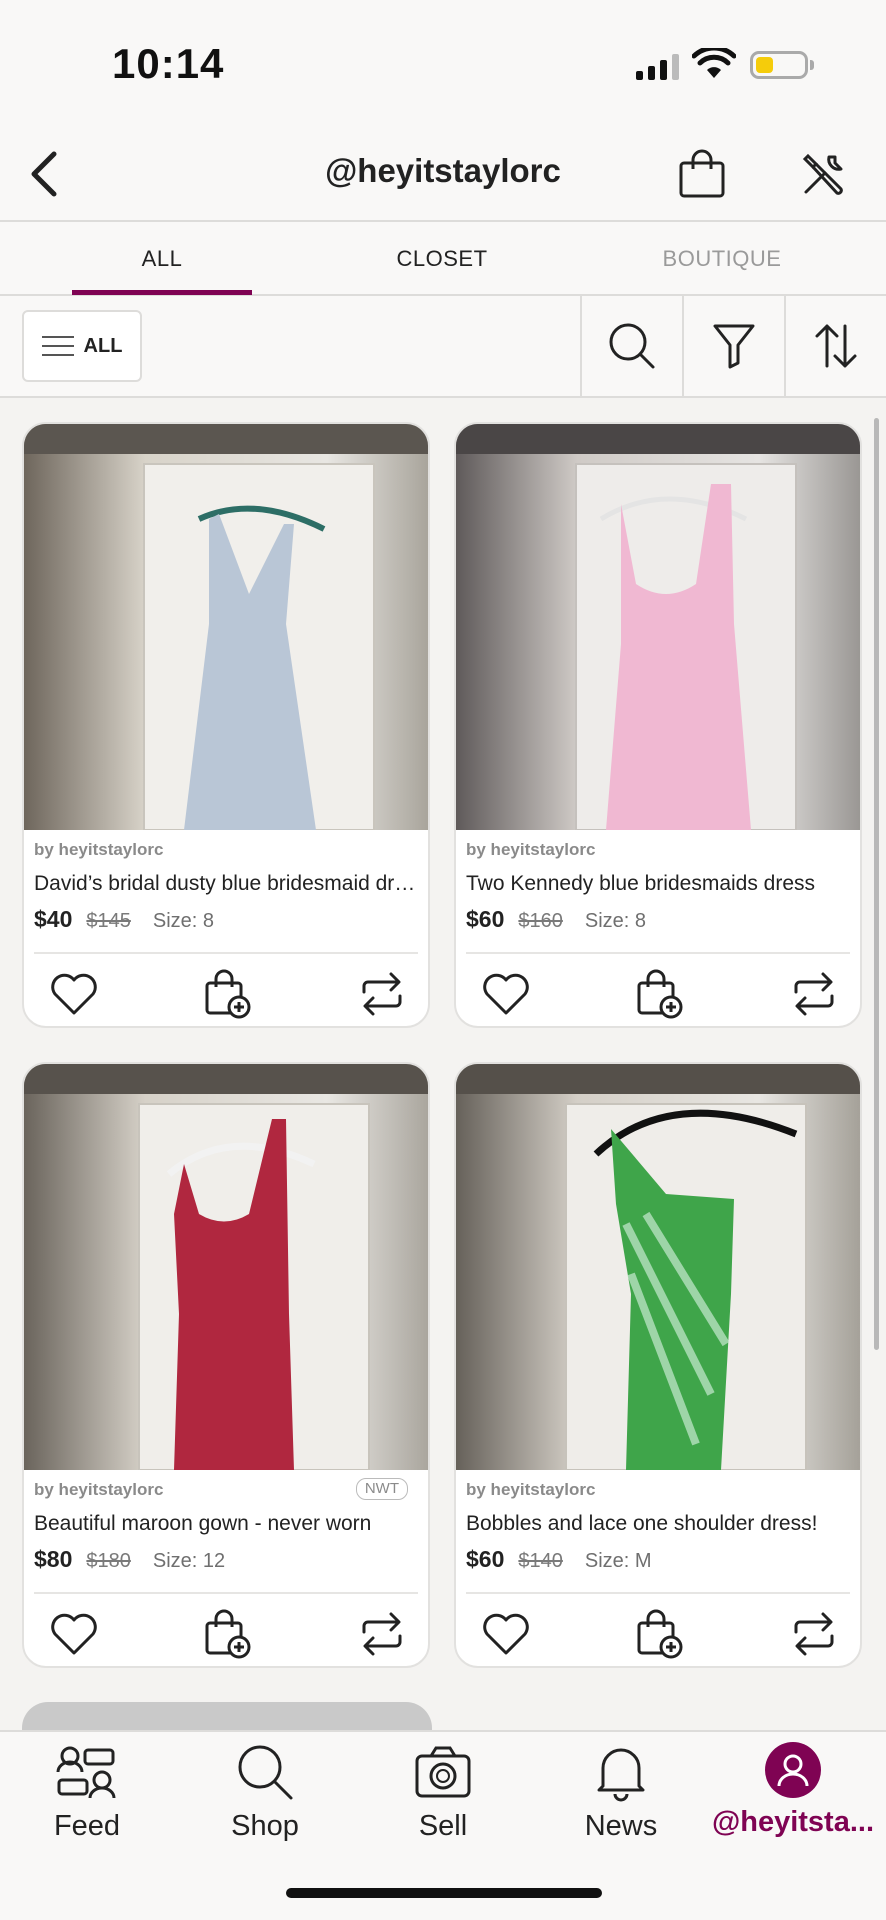 The image size is (886, 1920). I want to click on shopping-bag-icon, so click(702, 173).